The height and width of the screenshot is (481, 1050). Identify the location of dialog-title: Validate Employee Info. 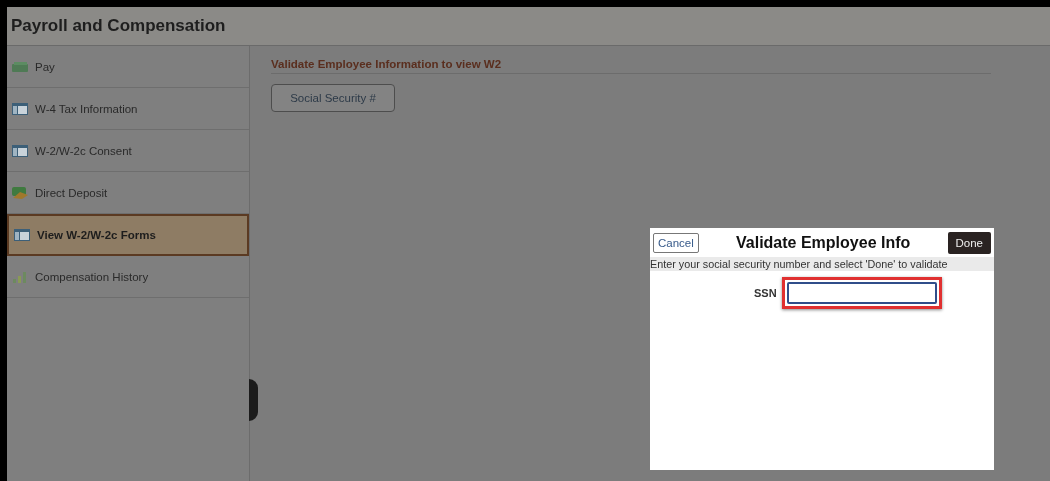
(823, 243).